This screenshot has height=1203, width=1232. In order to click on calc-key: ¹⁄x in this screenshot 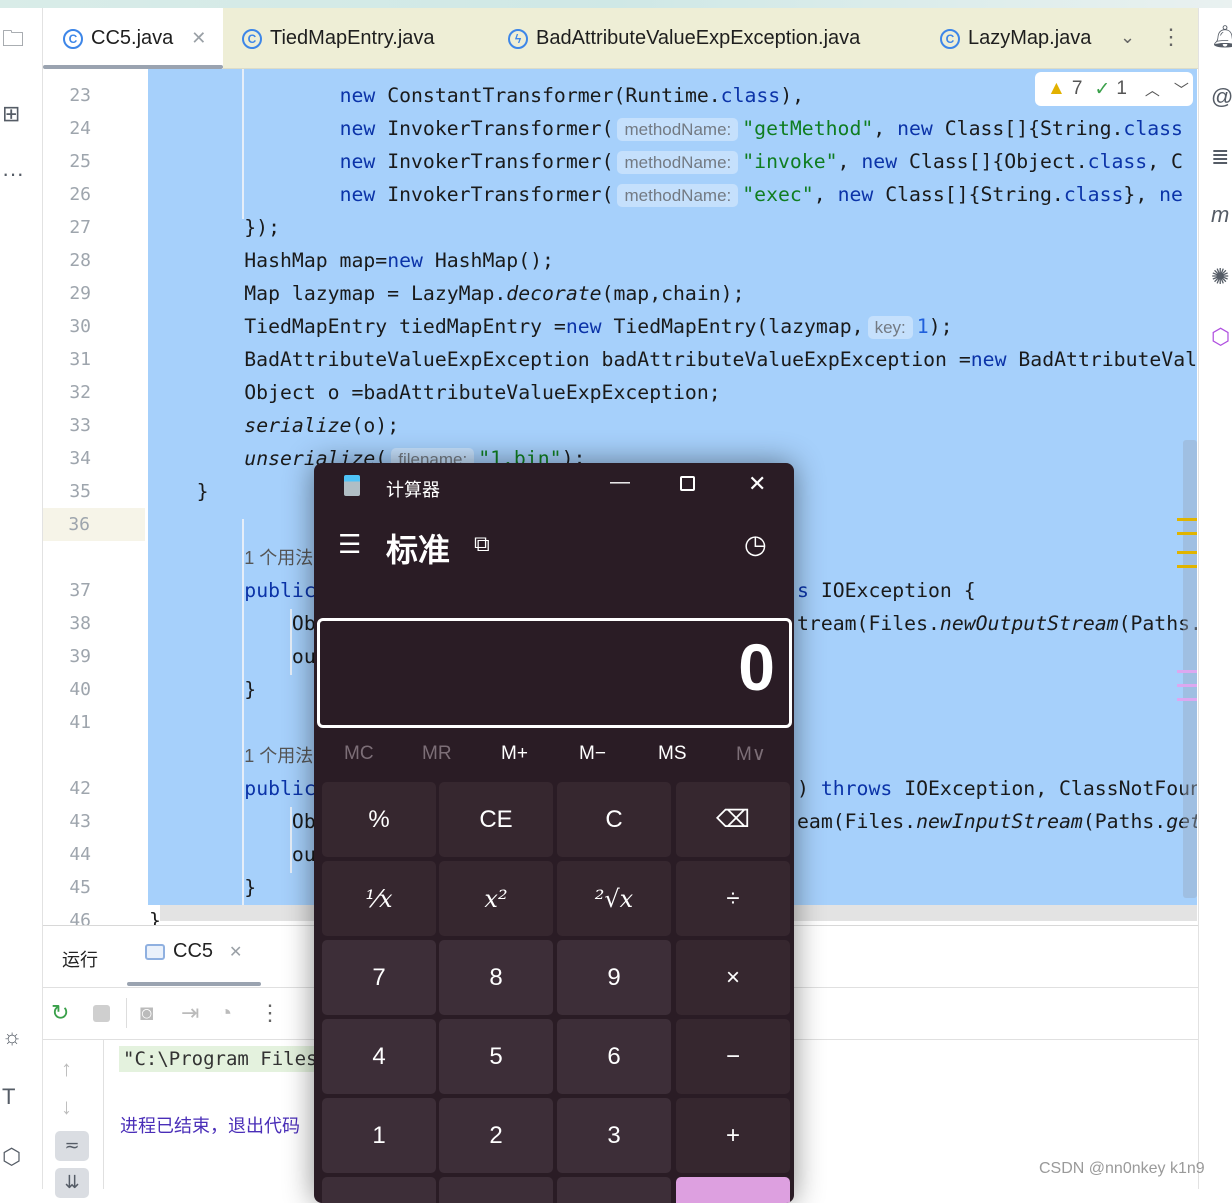, I will do `click(379, 898)`.